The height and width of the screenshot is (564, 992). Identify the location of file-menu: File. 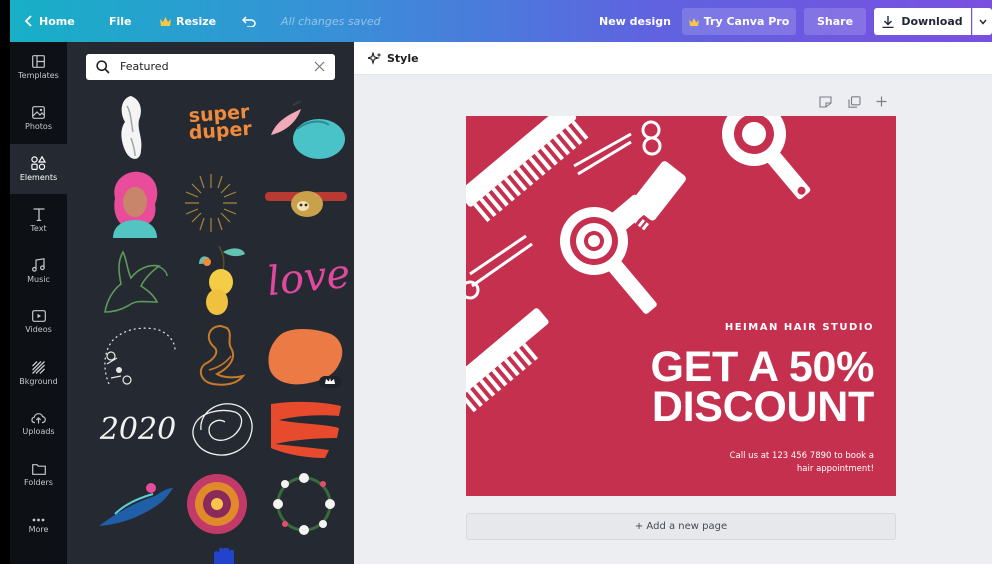
(120, 21).